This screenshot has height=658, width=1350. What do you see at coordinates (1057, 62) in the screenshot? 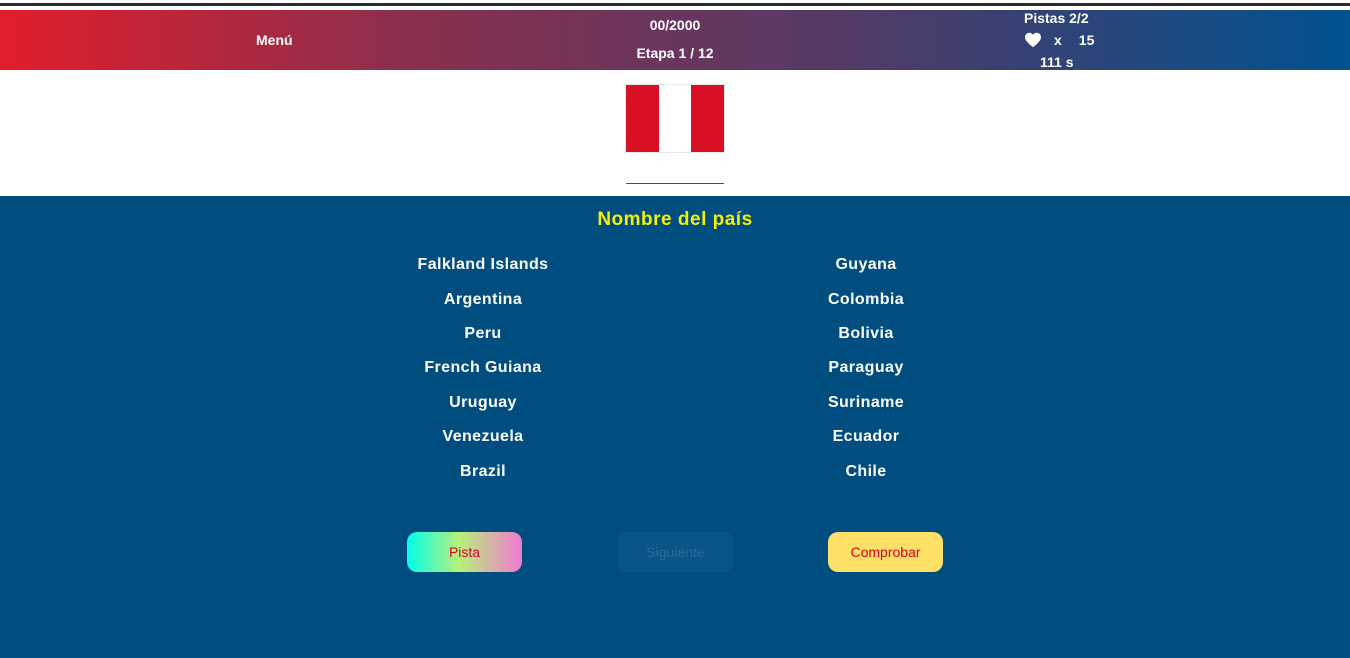
I see `timer: 111 s` at bounding box center [1057, 62].